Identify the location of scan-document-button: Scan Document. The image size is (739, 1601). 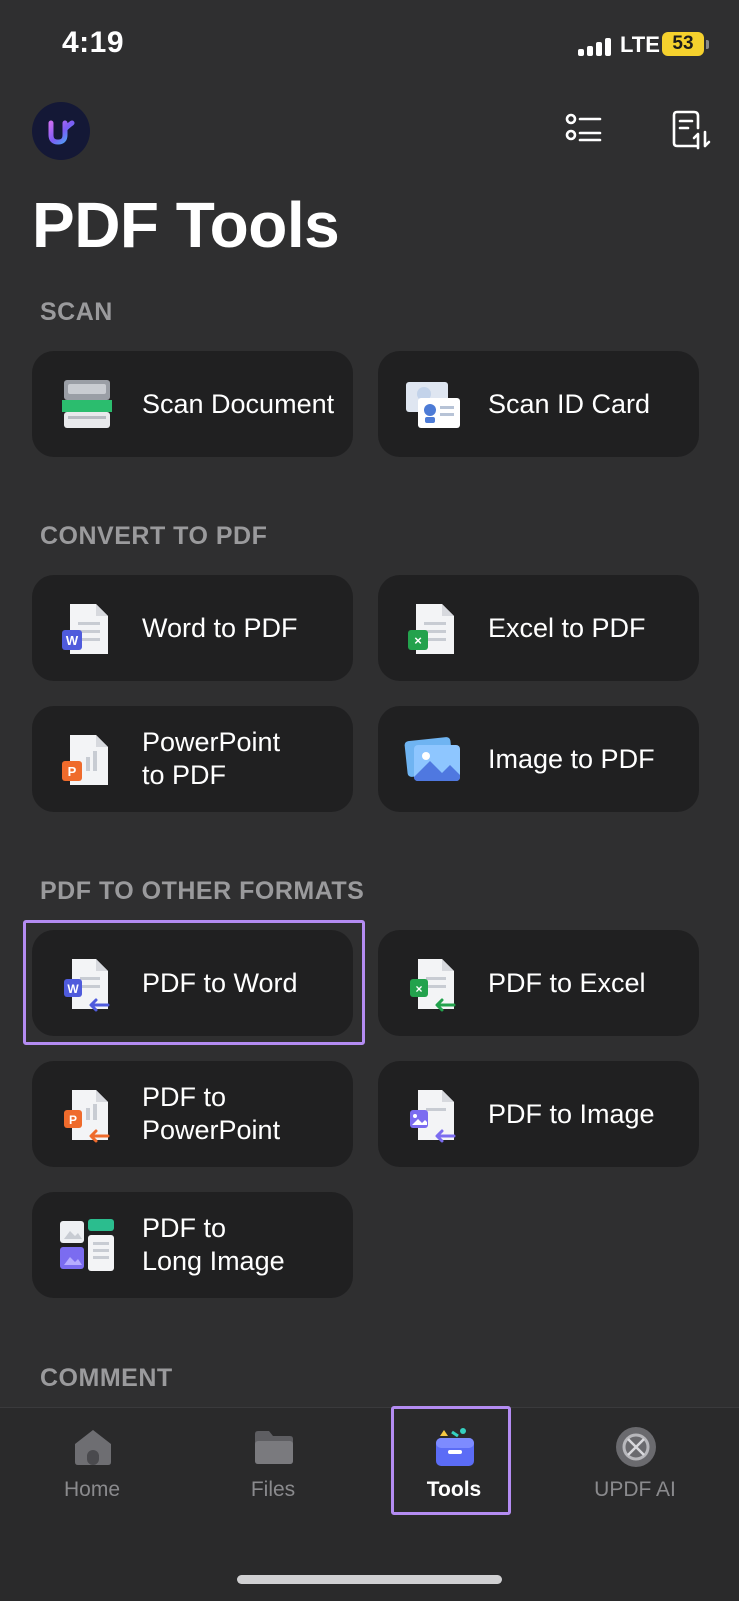
(192, 404).